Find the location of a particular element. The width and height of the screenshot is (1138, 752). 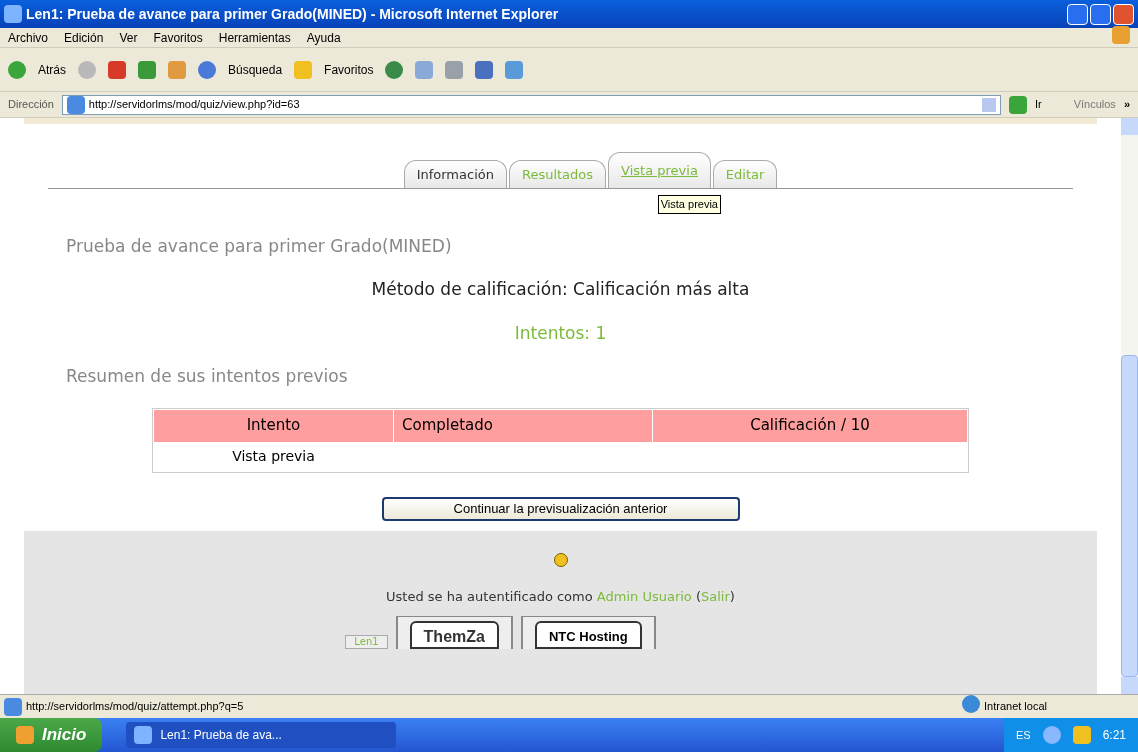

menu-item: Ayuda is located at coordinates (323, 37).